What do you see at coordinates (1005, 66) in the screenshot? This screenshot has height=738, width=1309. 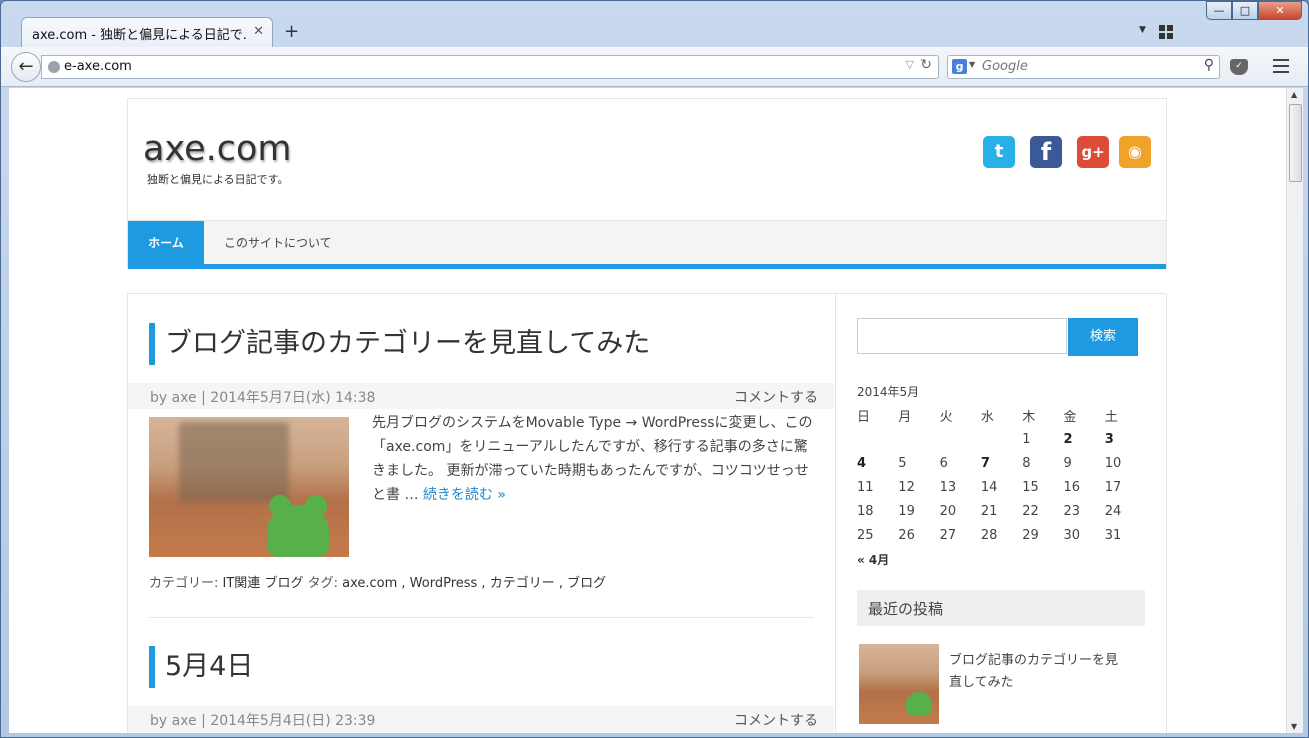 I see `search-placeholder: Google` at bounding box center [1005, 66].